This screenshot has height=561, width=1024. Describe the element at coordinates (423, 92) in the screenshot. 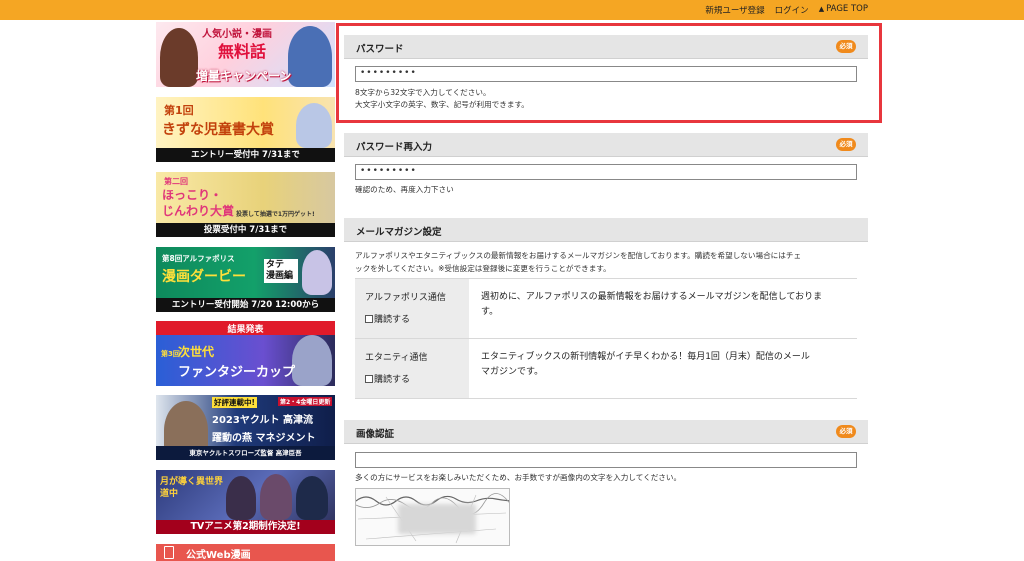

I see `password-hint: 8文字から32文字で入力してください。` at that location.